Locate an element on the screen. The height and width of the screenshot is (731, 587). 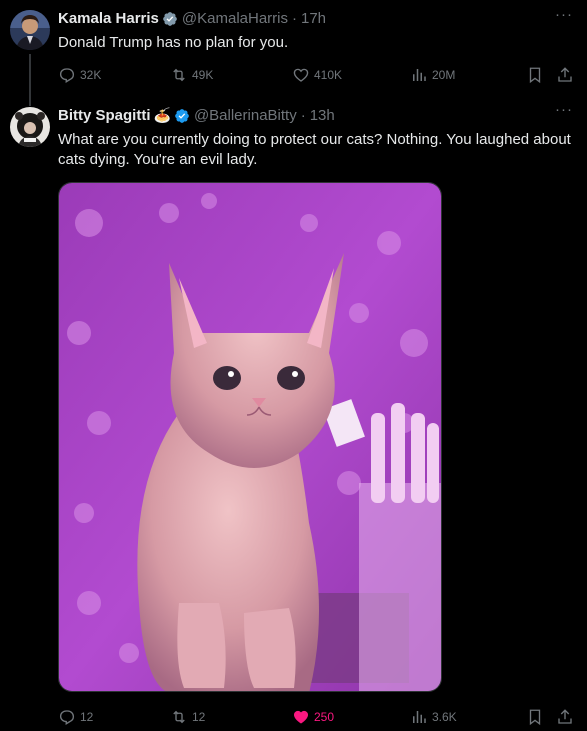
action-bar: 32K 49K 410K 20M is located at coordinates (316, 75).